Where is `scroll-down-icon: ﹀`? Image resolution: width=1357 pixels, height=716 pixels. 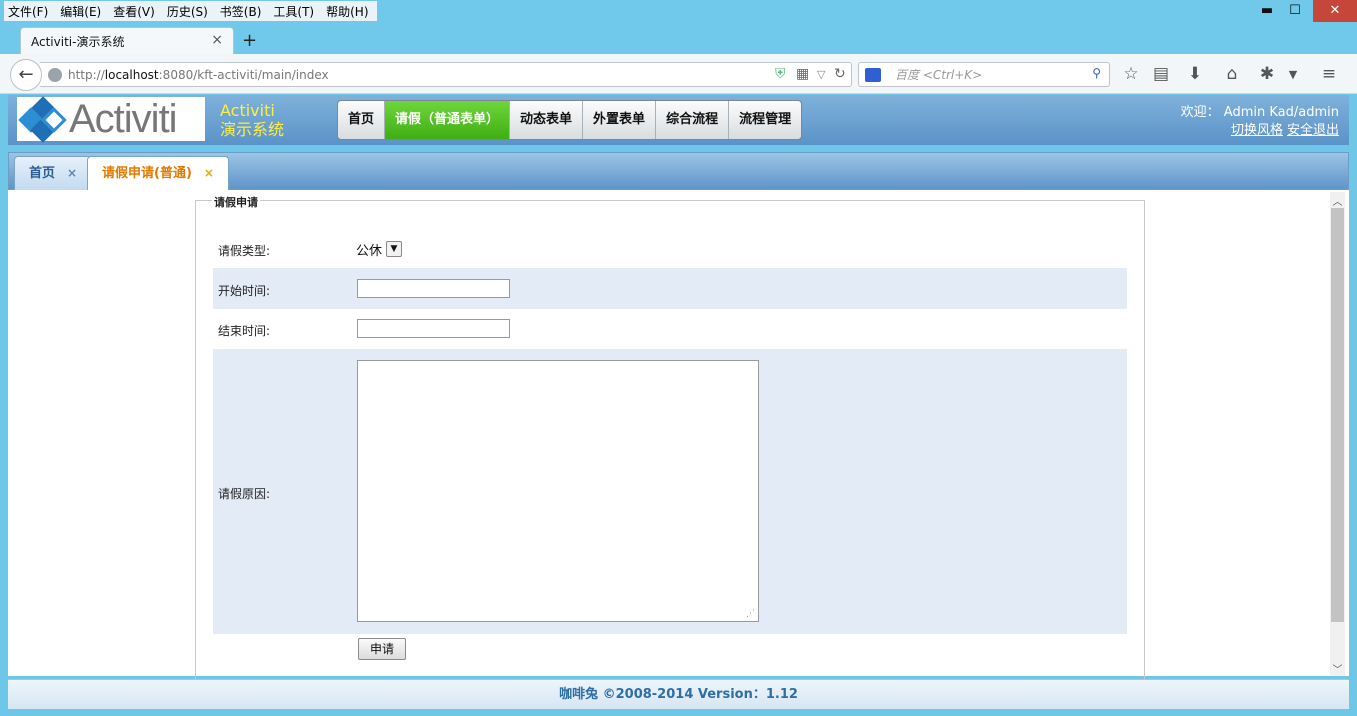 scroll-down-icon: ﹀ is located at coordinates (1337, 668).